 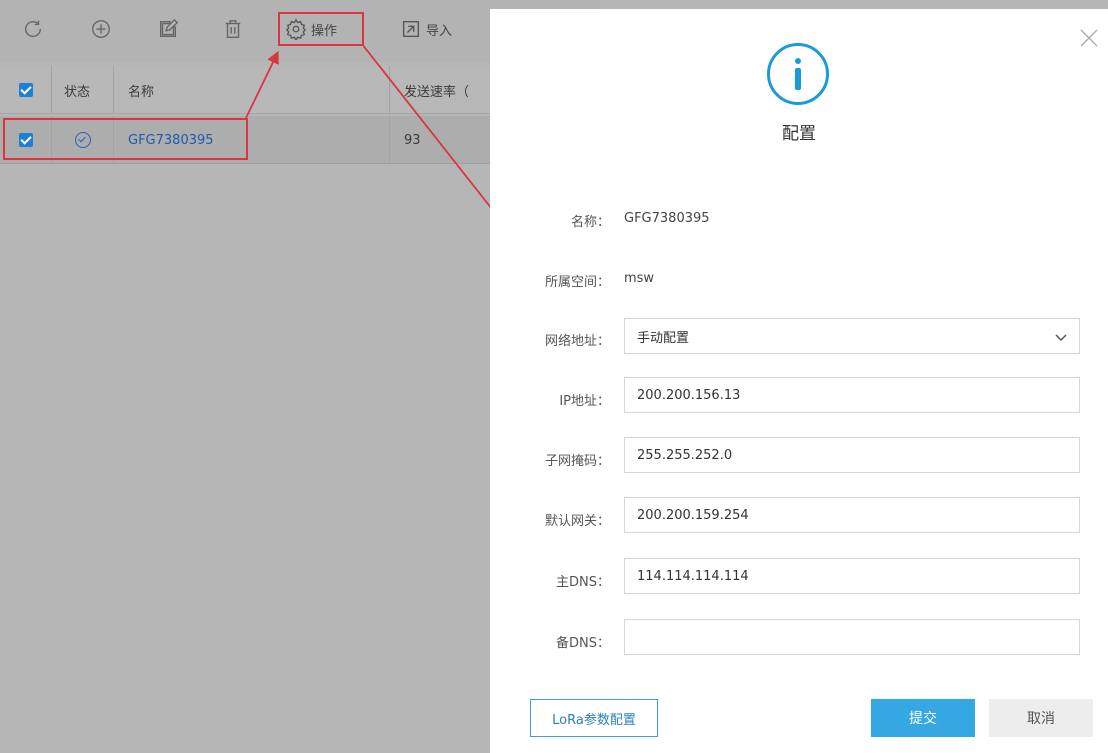 I want to click on refresh-icon, so click(x=33, y=29).